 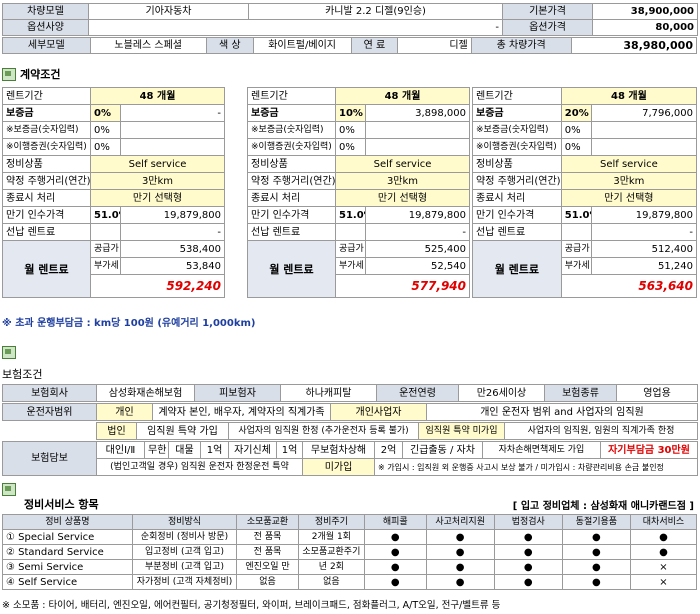 I want to click on service-row-method: 자가정비 (고객 자체정비), so click(x=184, y=582).